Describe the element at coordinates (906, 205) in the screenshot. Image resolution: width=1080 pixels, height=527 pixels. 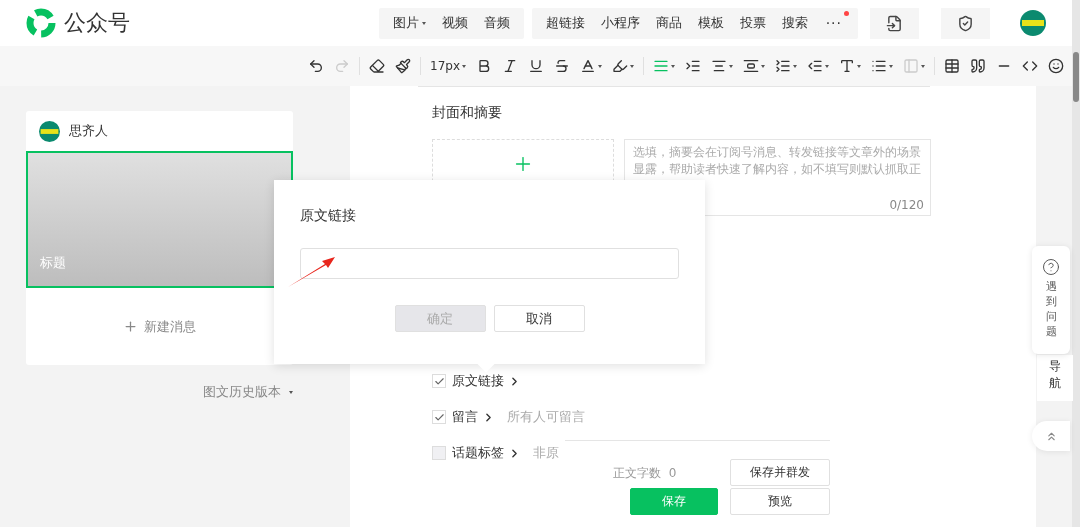
I see `character-counter: 0/120` at that location.